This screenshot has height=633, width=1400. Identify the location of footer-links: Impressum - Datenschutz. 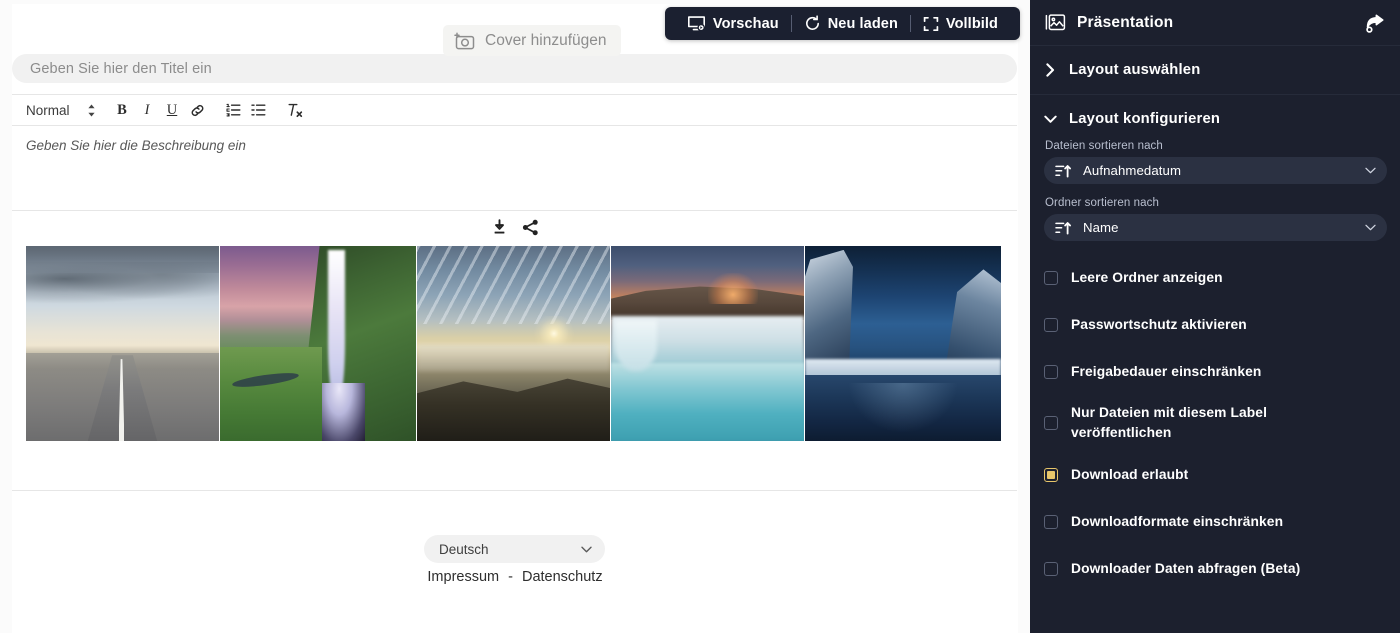
(515, 577).